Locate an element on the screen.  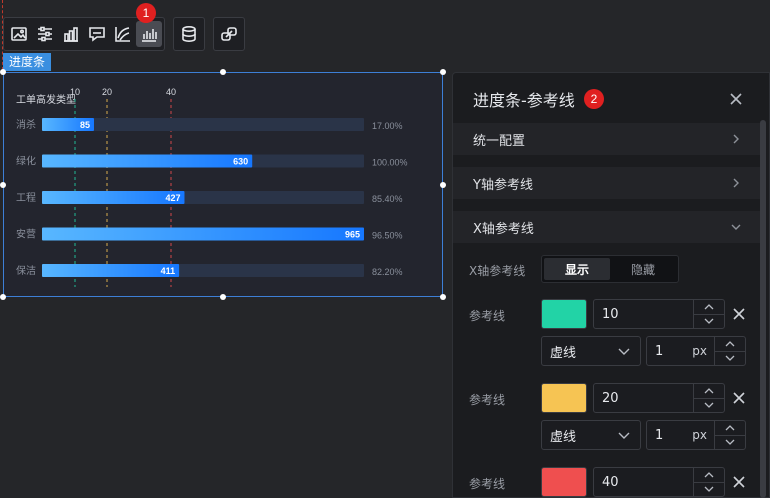
bar-chart-icon is located at coordinates (71, 34).